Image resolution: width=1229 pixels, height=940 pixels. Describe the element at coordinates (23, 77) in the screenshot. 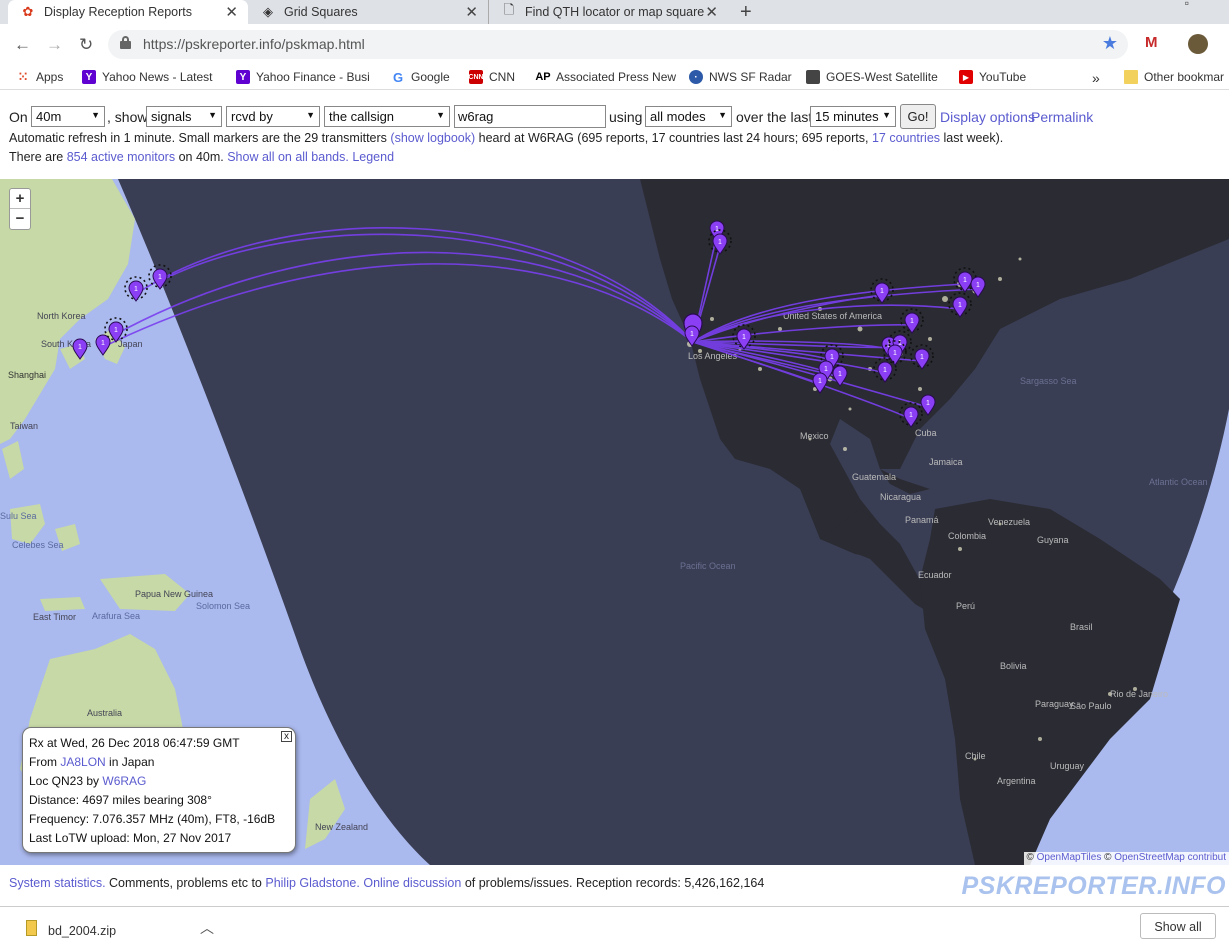

I see `apps-grid-icon: ⁙` at that location.